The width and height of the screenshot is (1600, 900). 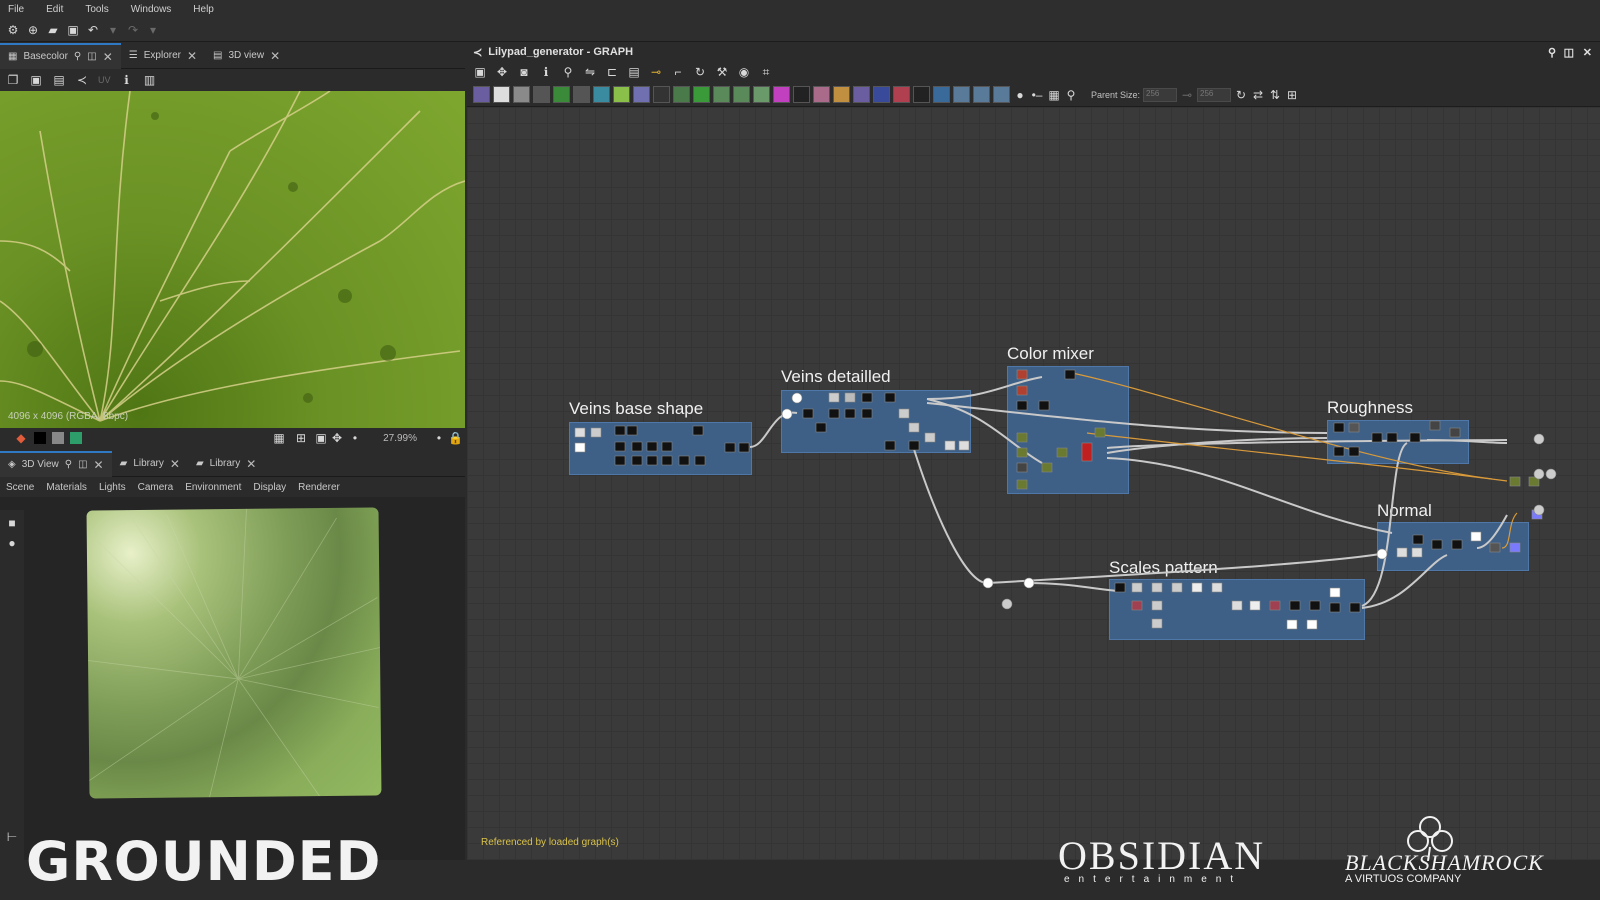 What do you see at coordinates (203, 9) in the screenshot?
I see `menu-help: Help` at bounding box center [203, 9].